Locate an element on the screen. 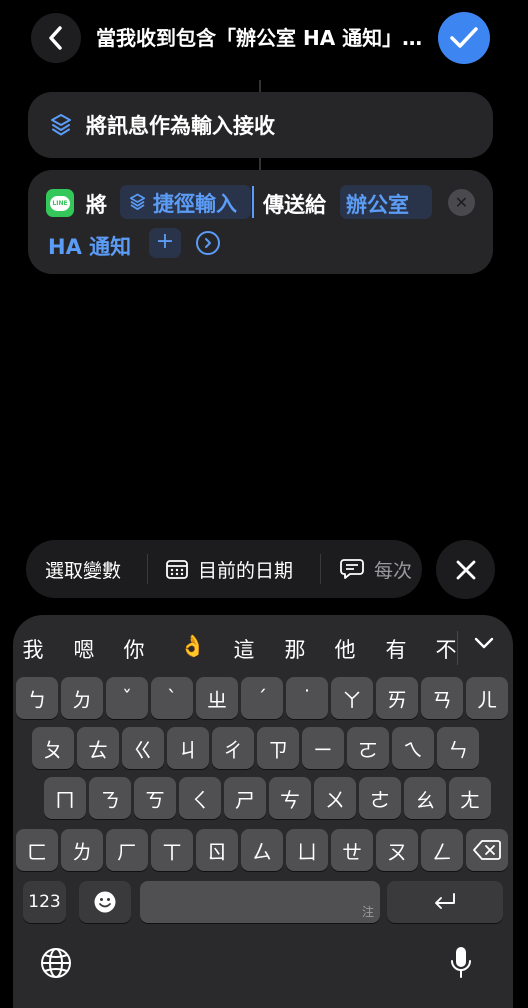 This screenshot has height=1008, width=528. candidate-word: 你 is located at coordinates (134, 649).